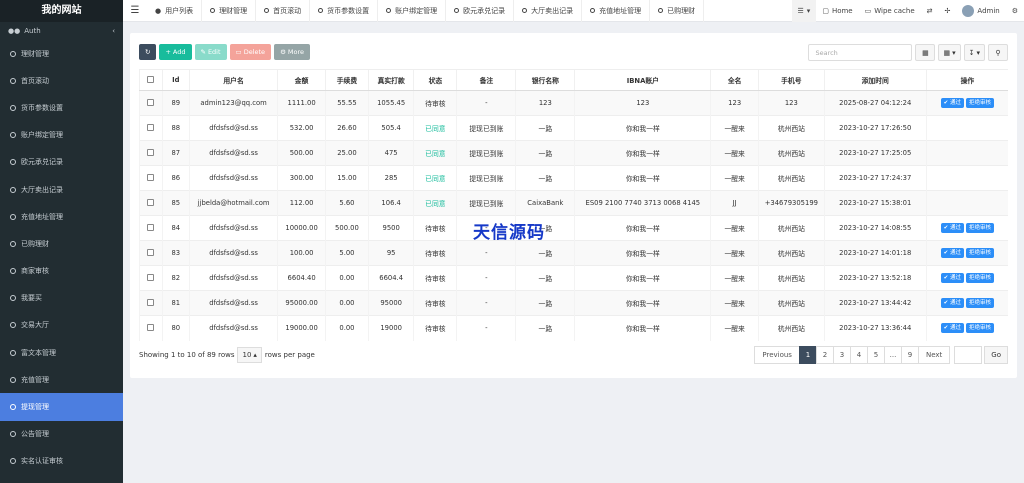  What do you see at coordinates (61, 407) in the screenshot?
I see `sidebar-item: 提现管理` at bounding box center [61, 407].